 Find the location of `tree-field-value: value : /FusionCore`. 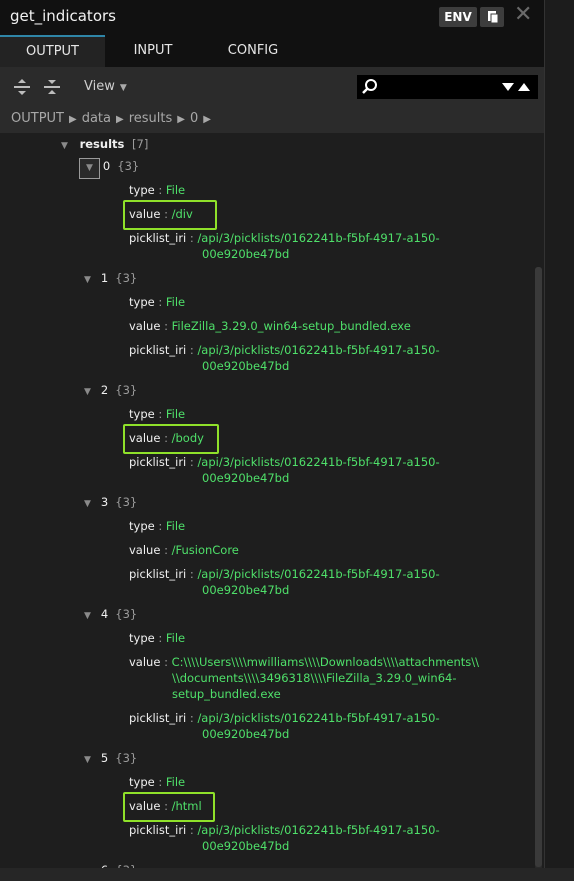

tree-field-value: value : /FusionCore is located at coordinates (184, 550).